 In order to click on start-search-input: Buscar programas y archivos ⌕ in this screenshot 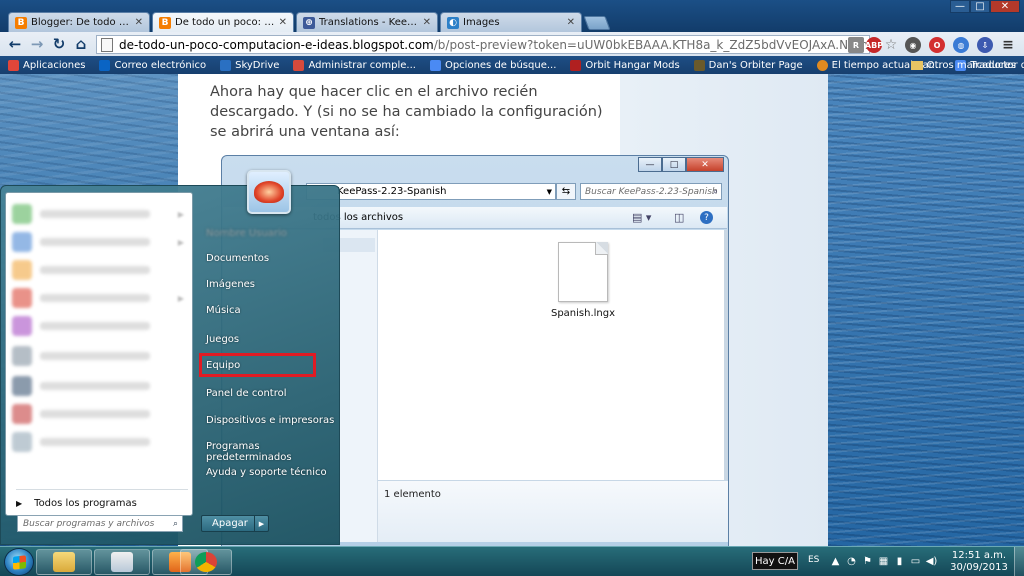, I will do `click(100, 523)`.